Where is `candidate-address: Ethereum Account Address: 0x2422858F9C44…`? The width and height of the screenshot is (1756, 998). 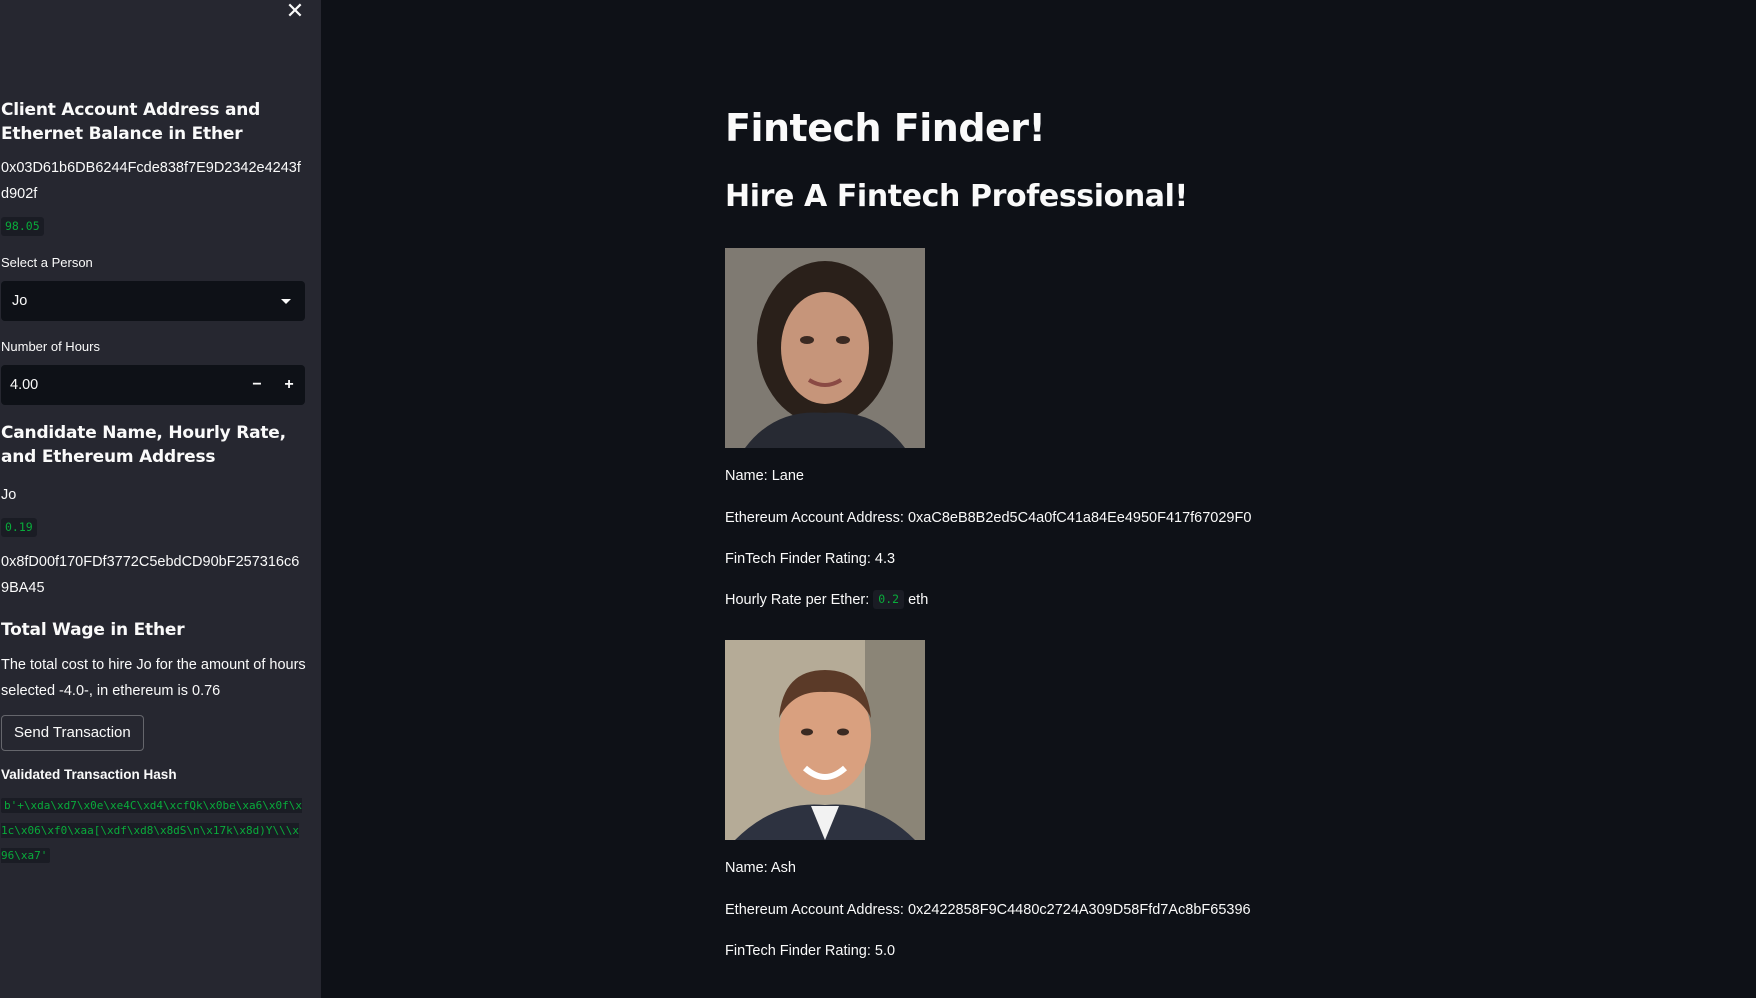
candidate-address: Ethereum Account Address: 0x2422858F9C44… is located at coordinates (988, 910).